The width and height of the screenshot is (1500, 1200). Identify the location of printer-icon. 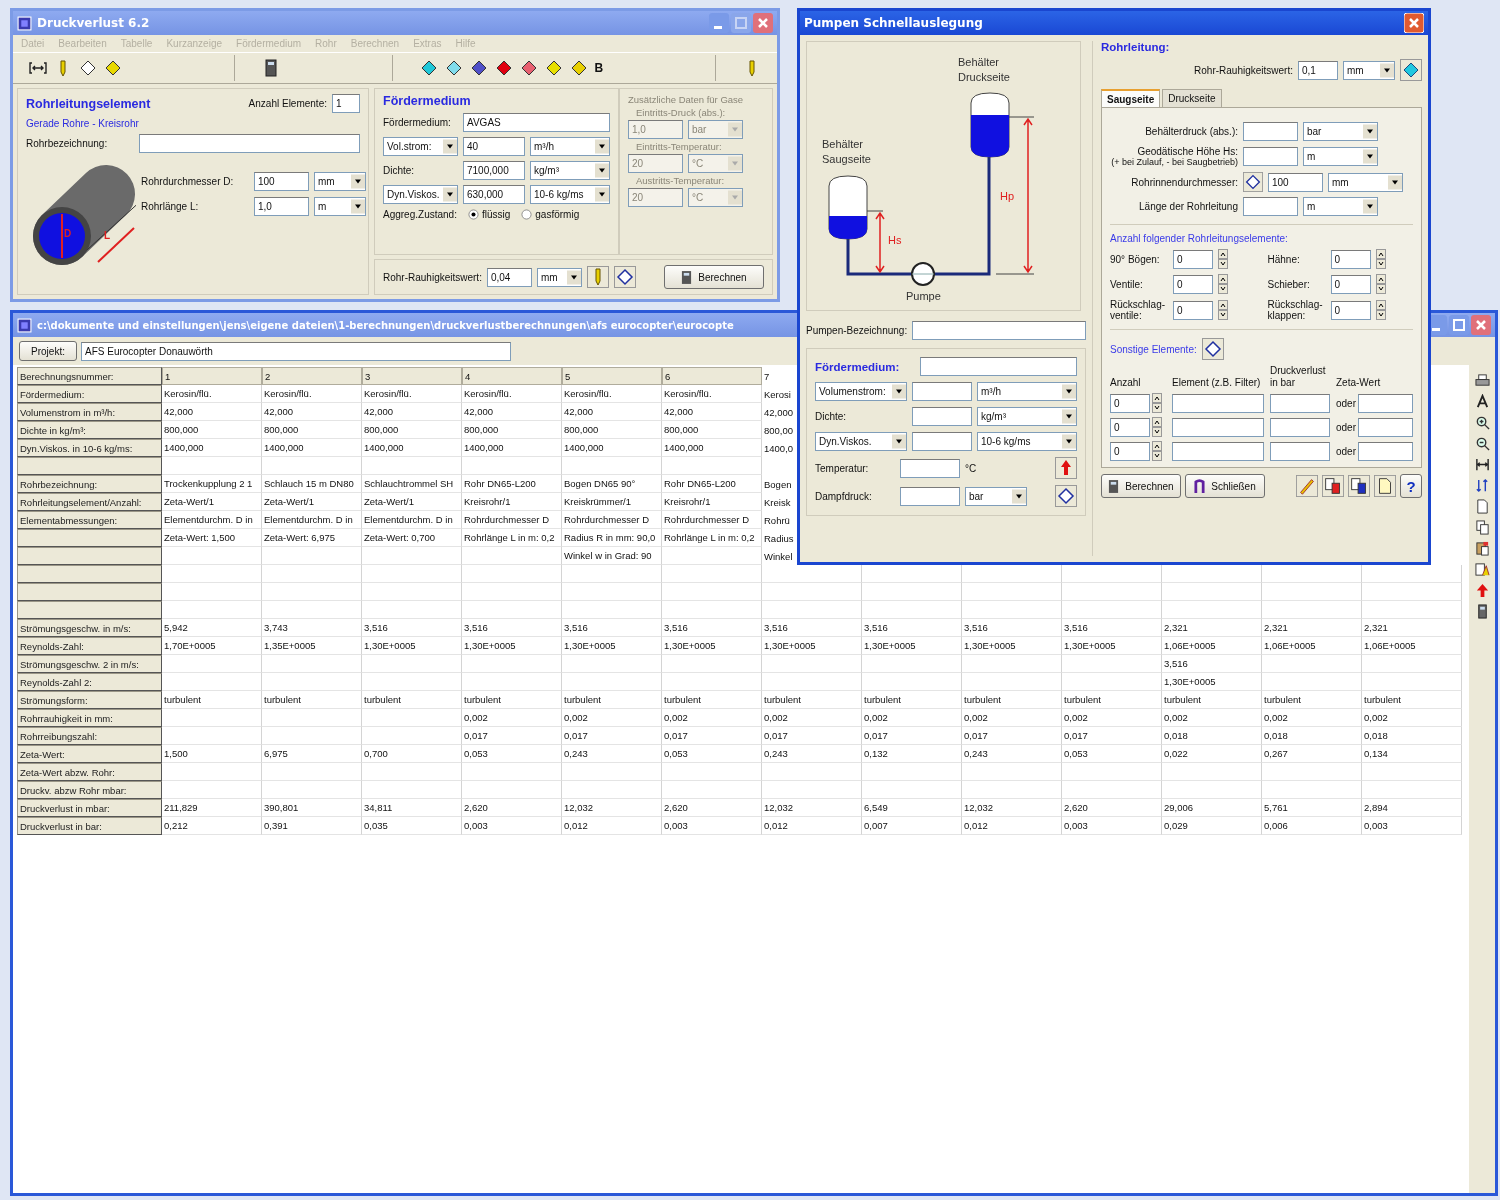
(1482, 380).